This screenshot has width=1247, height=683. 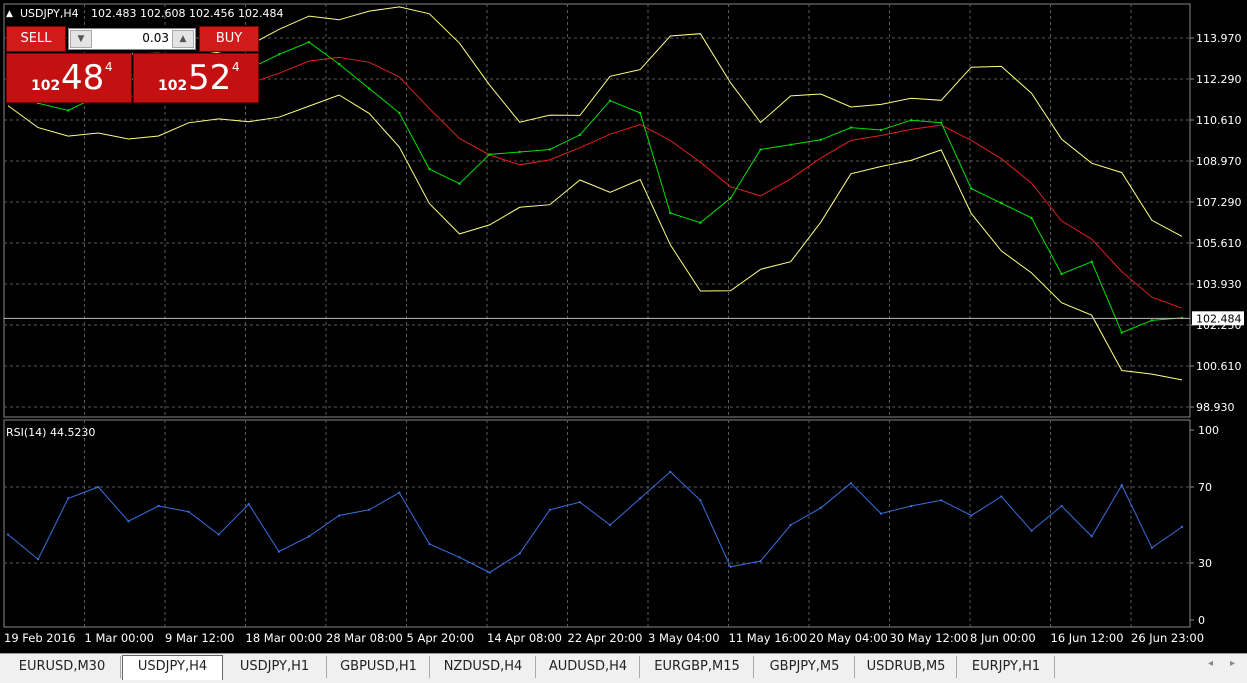 What do you see at coordinates (172, 667) in the screenshot?
I see `tab-usdjpy-h4: USDJPY,H4` at bounding box center [172, 667].